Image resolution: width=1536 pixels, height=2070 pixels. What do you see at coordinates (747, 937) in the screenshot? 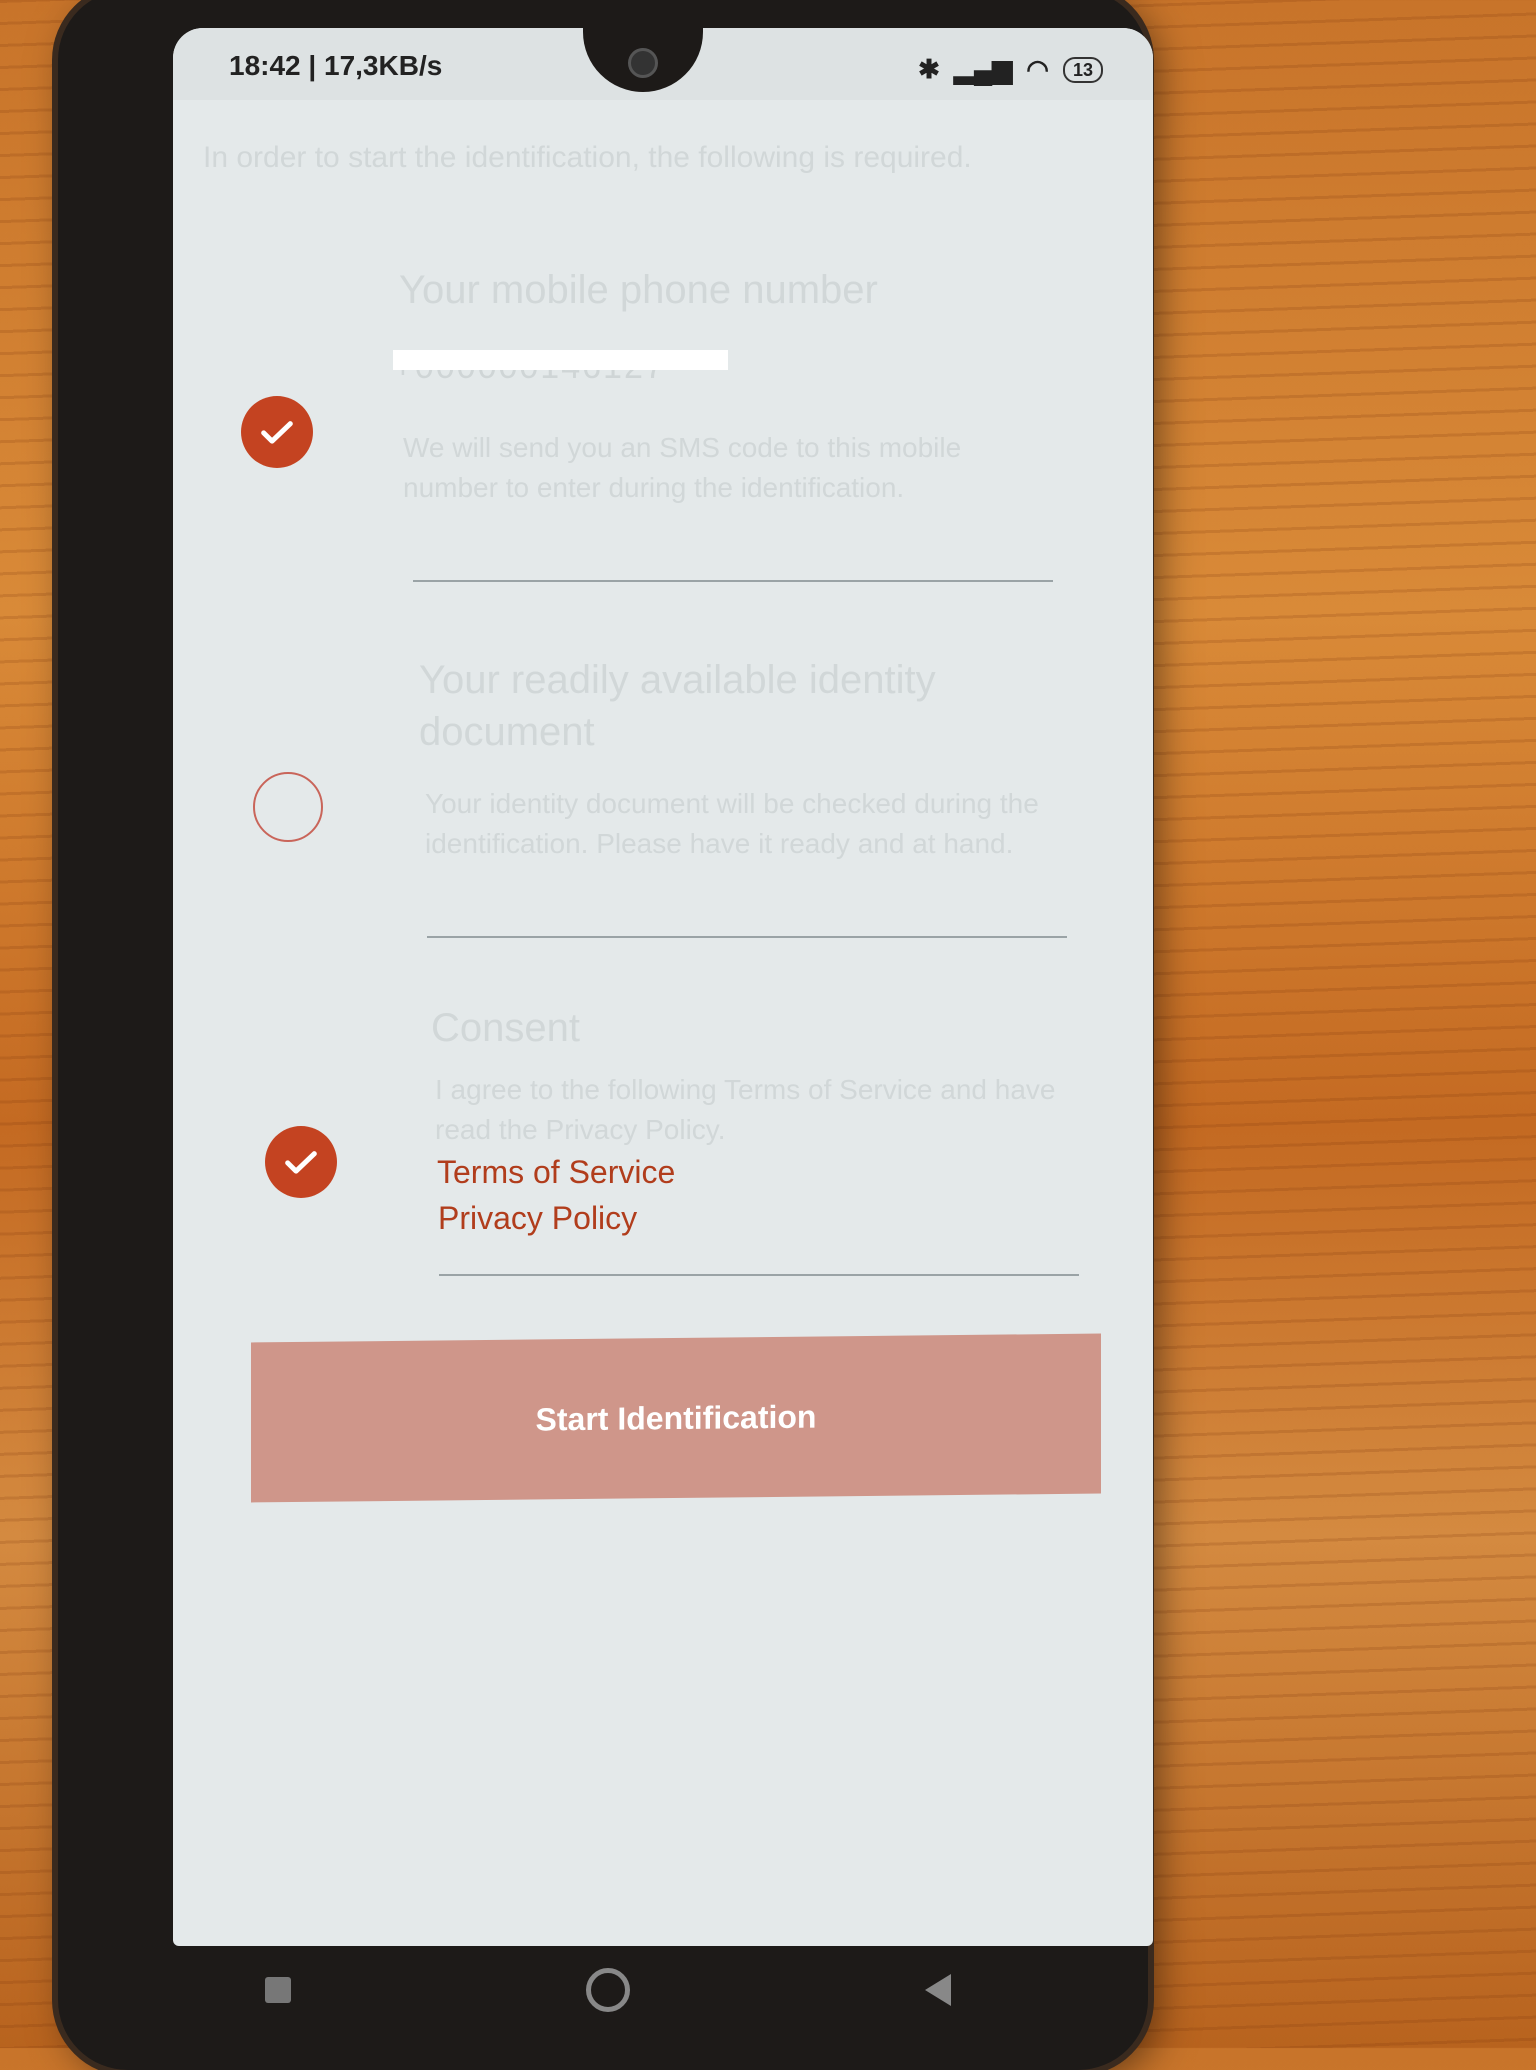
I see `document-section-divider` at bounding box center [747, 937].